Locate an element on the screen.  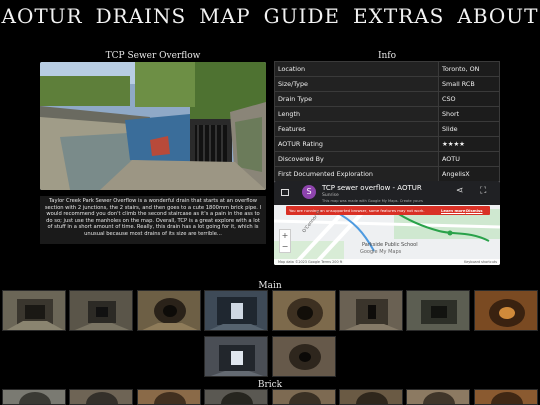
zoom-in-button: + is located at coordinates (285, 235).